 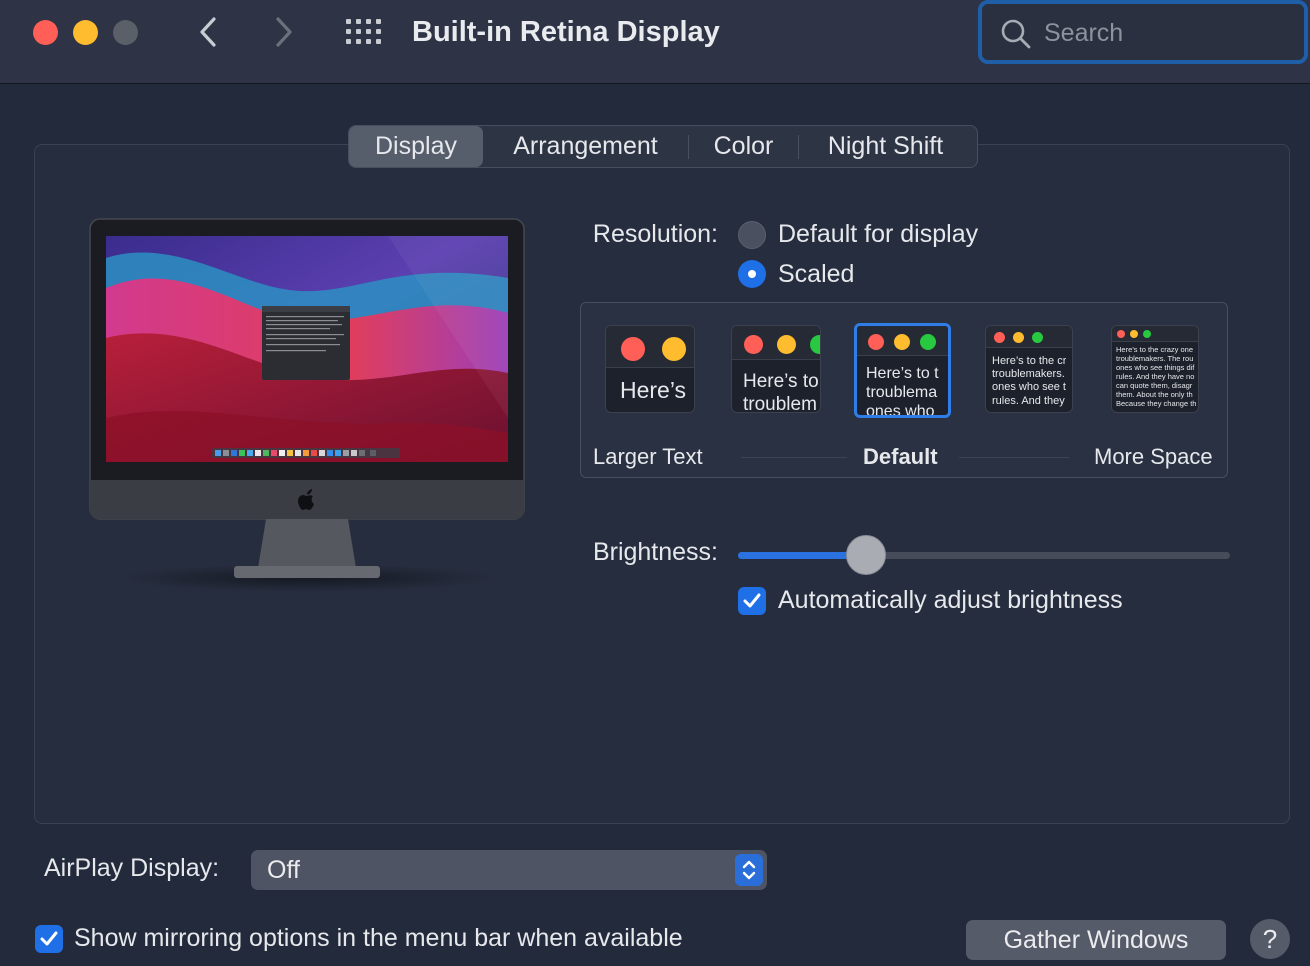 I want to click on forward-button, so click(x=283, y=32).